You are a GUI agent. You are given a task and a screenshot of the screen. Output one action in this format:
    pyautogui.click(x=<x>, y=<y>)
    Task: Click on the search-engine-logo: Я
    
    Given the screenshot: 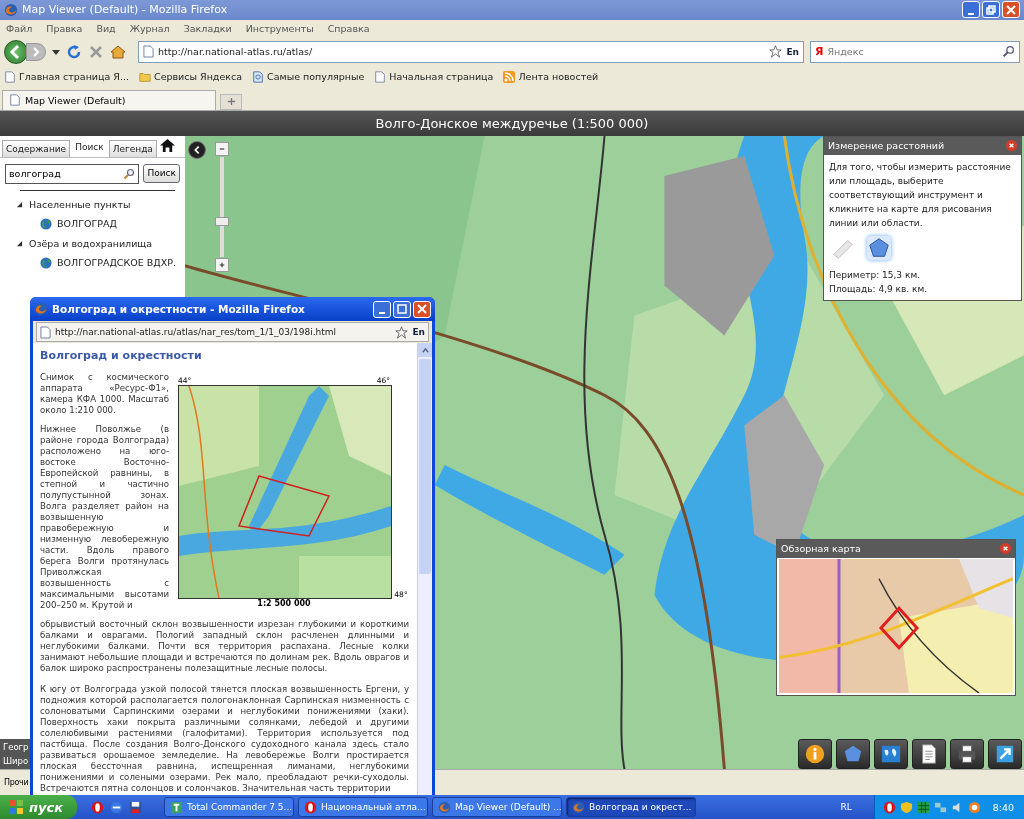 What is the action you would take?
    pyautogui.click(x=819, y=52)
    